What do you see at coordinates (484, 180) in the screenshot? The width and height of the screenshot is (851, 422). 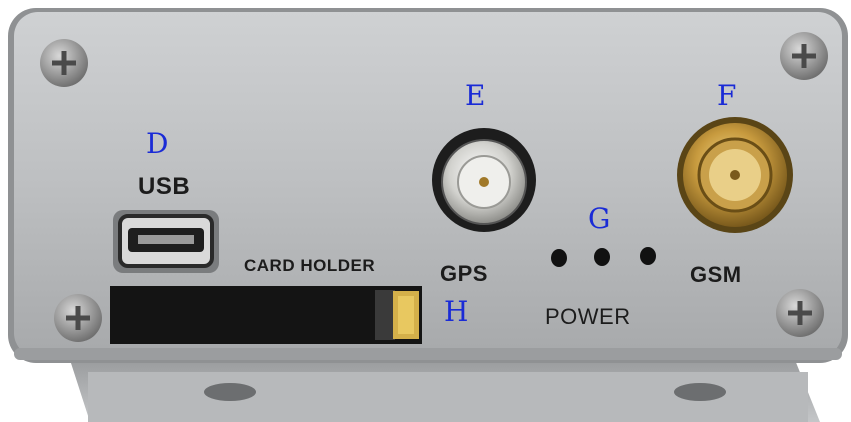 I see `gps-connector` at bounding box center [484, 180].